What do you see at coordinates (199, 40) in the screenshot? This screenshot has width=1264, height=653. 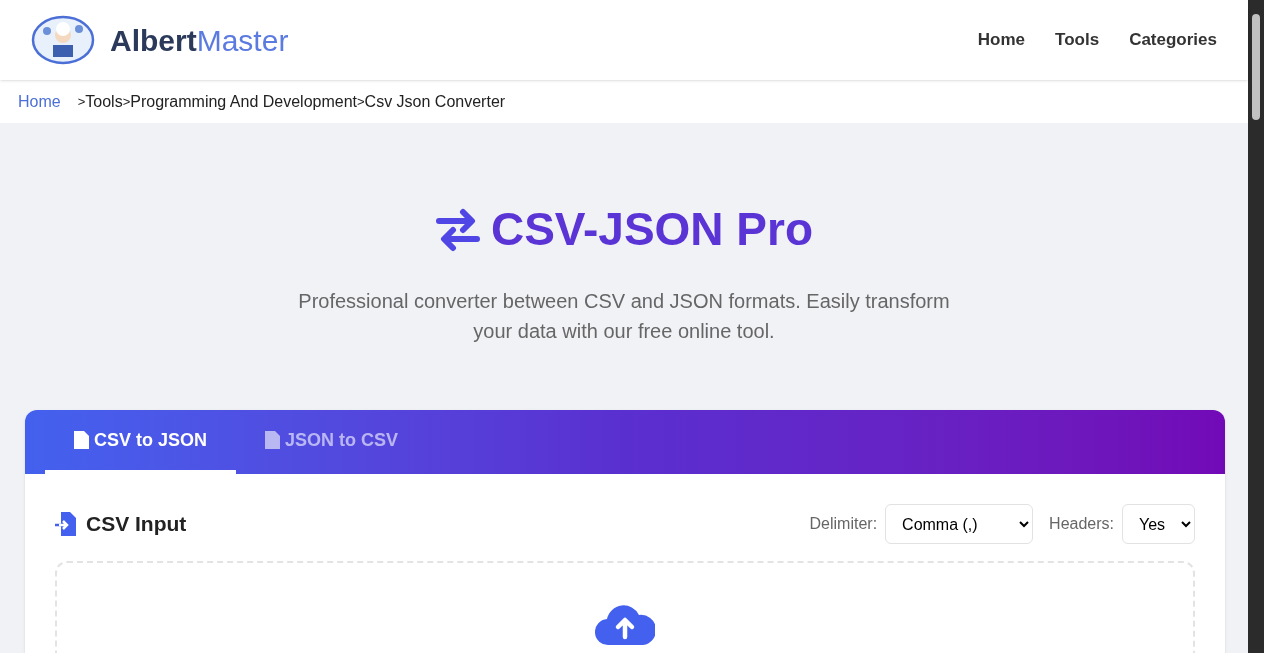 I see `brand-name: AlbertMaster` at bounding box center [199, 40].